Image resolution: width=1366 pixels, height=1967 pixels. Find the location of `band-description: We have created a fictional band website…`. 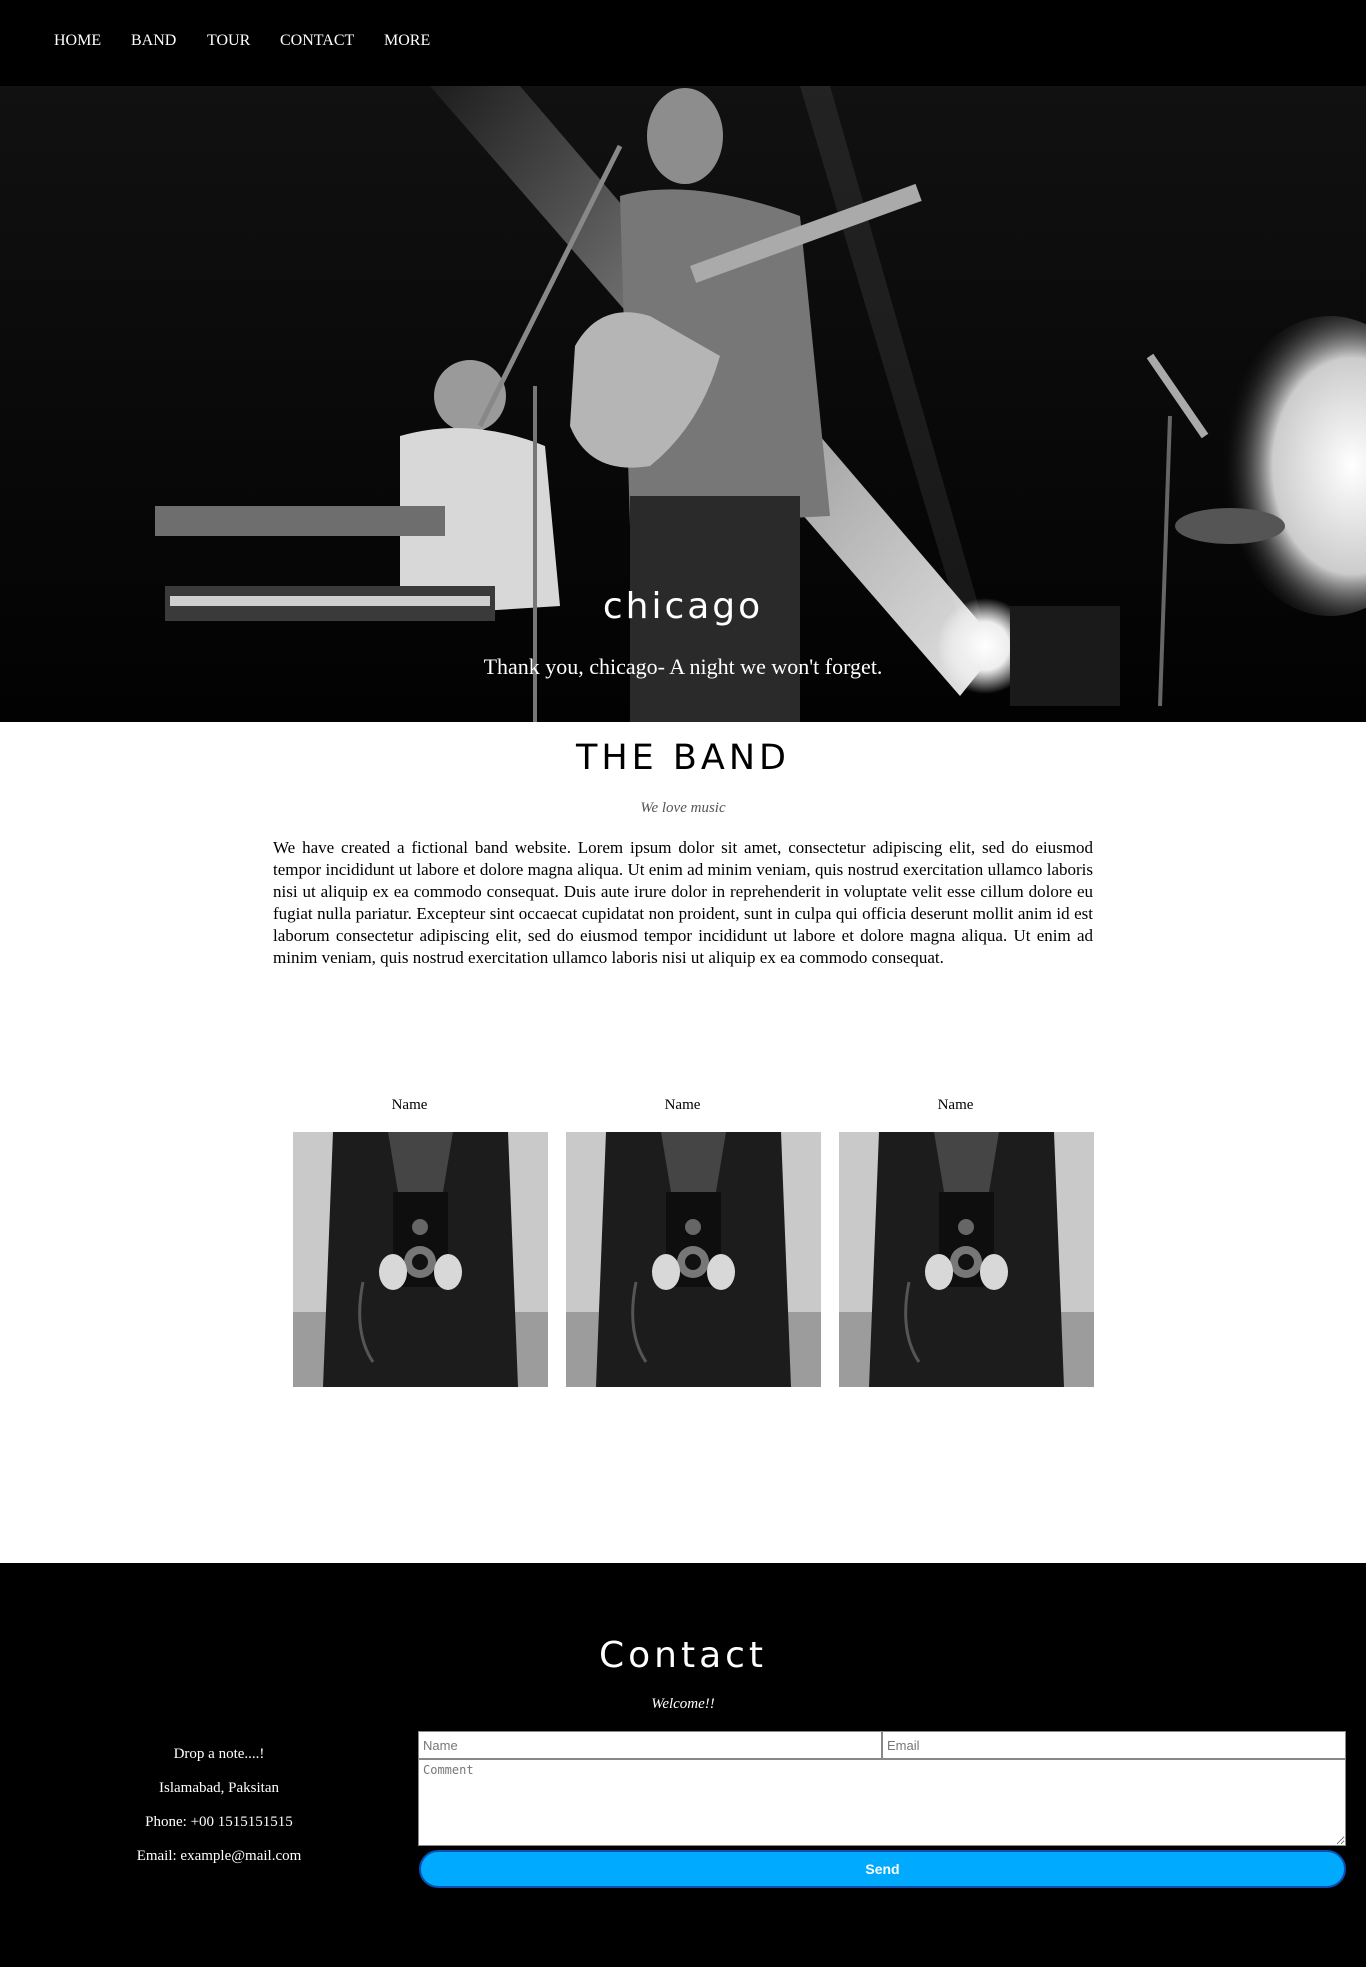

band-description: We have created a fictional band website… is located at coordinates (683, 902).